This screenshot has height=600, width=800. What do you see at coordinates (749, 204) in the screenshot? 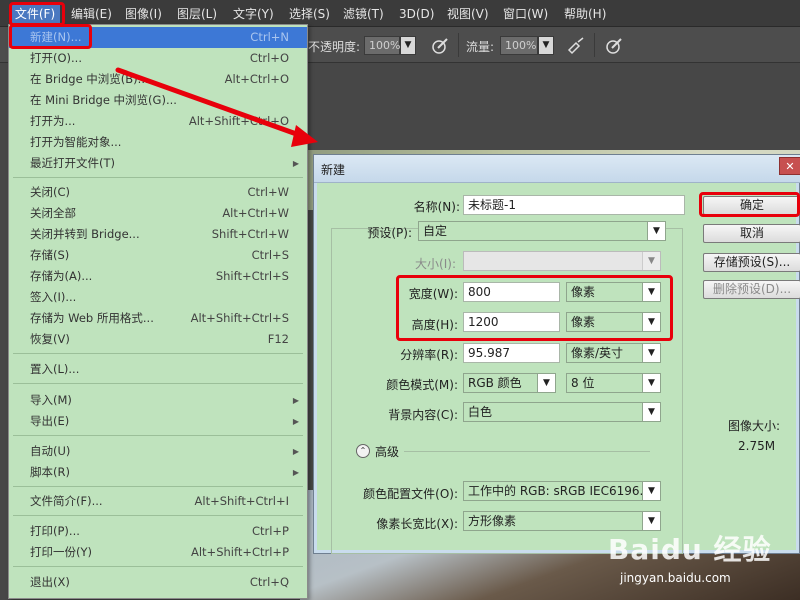
I see `annotation-ok` at bounding box center [749, 204].